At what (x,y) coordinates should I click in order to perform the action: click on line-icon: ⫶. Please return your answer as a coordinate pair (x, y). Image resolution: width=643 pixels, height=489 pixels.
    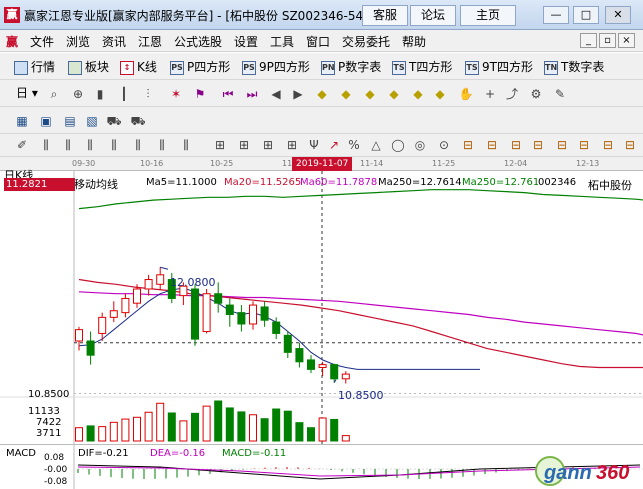
    Looking at the image, I should click on (148, 94).